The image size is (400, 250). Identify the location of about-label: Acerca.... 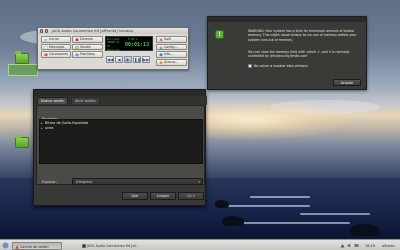
(171, 62).